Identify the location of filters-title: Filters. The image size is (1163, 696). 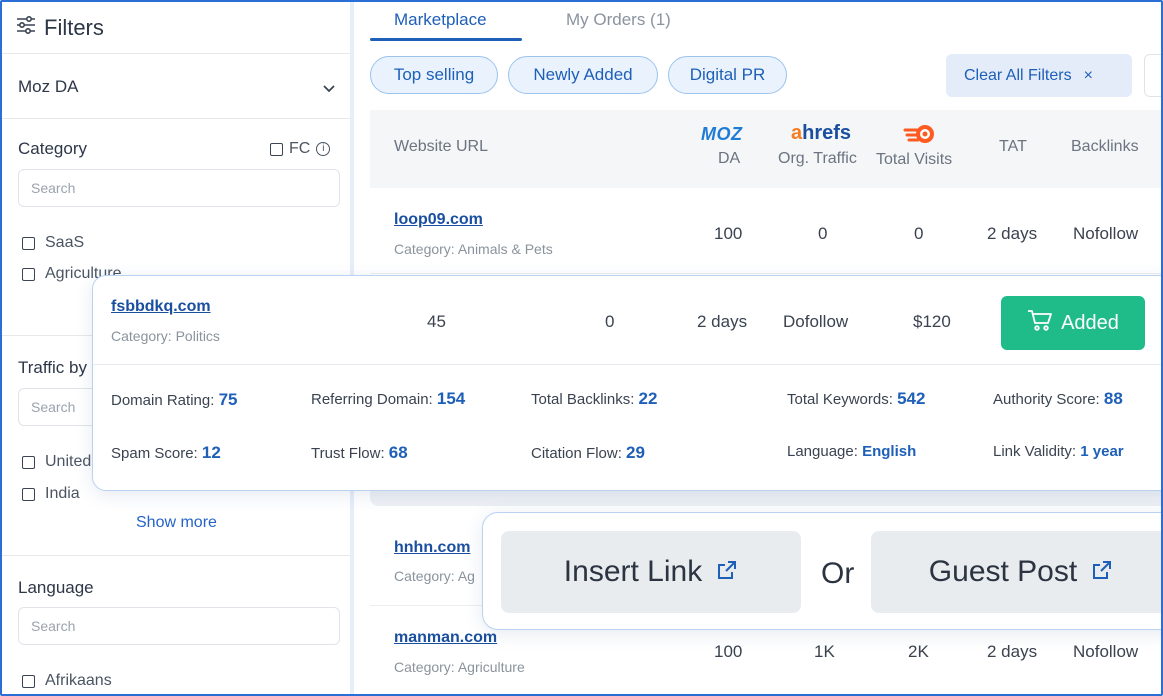
(74, 27).